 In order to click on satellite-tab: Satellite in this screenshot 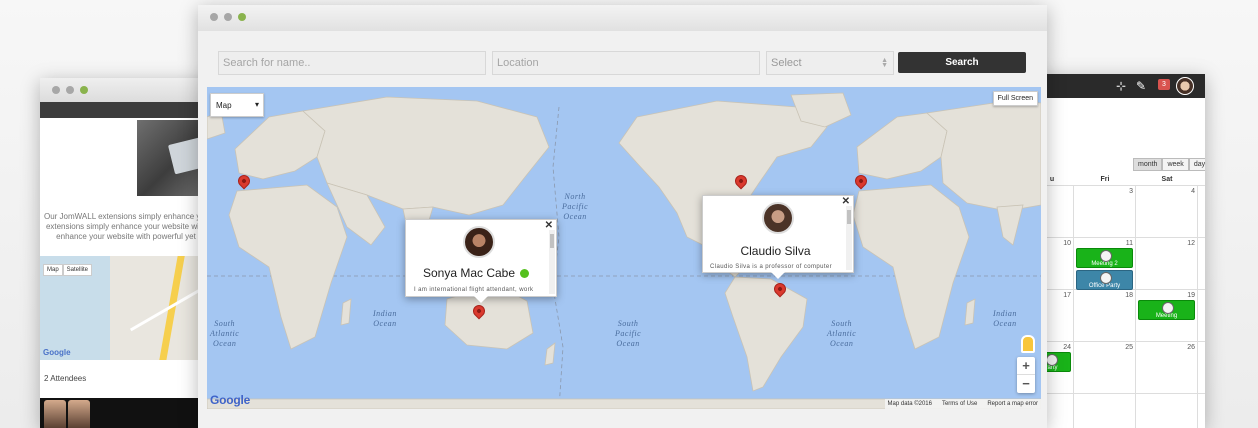, I will do `click(77, 270)`.